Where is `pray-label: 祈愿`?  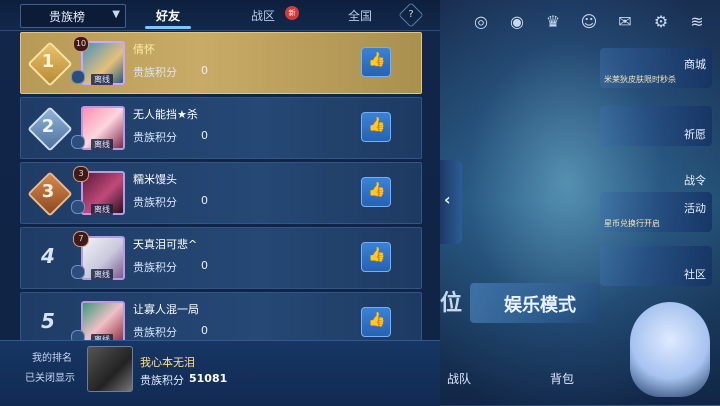 pray-label: 祈愿 is located at coordinates (695, 134).